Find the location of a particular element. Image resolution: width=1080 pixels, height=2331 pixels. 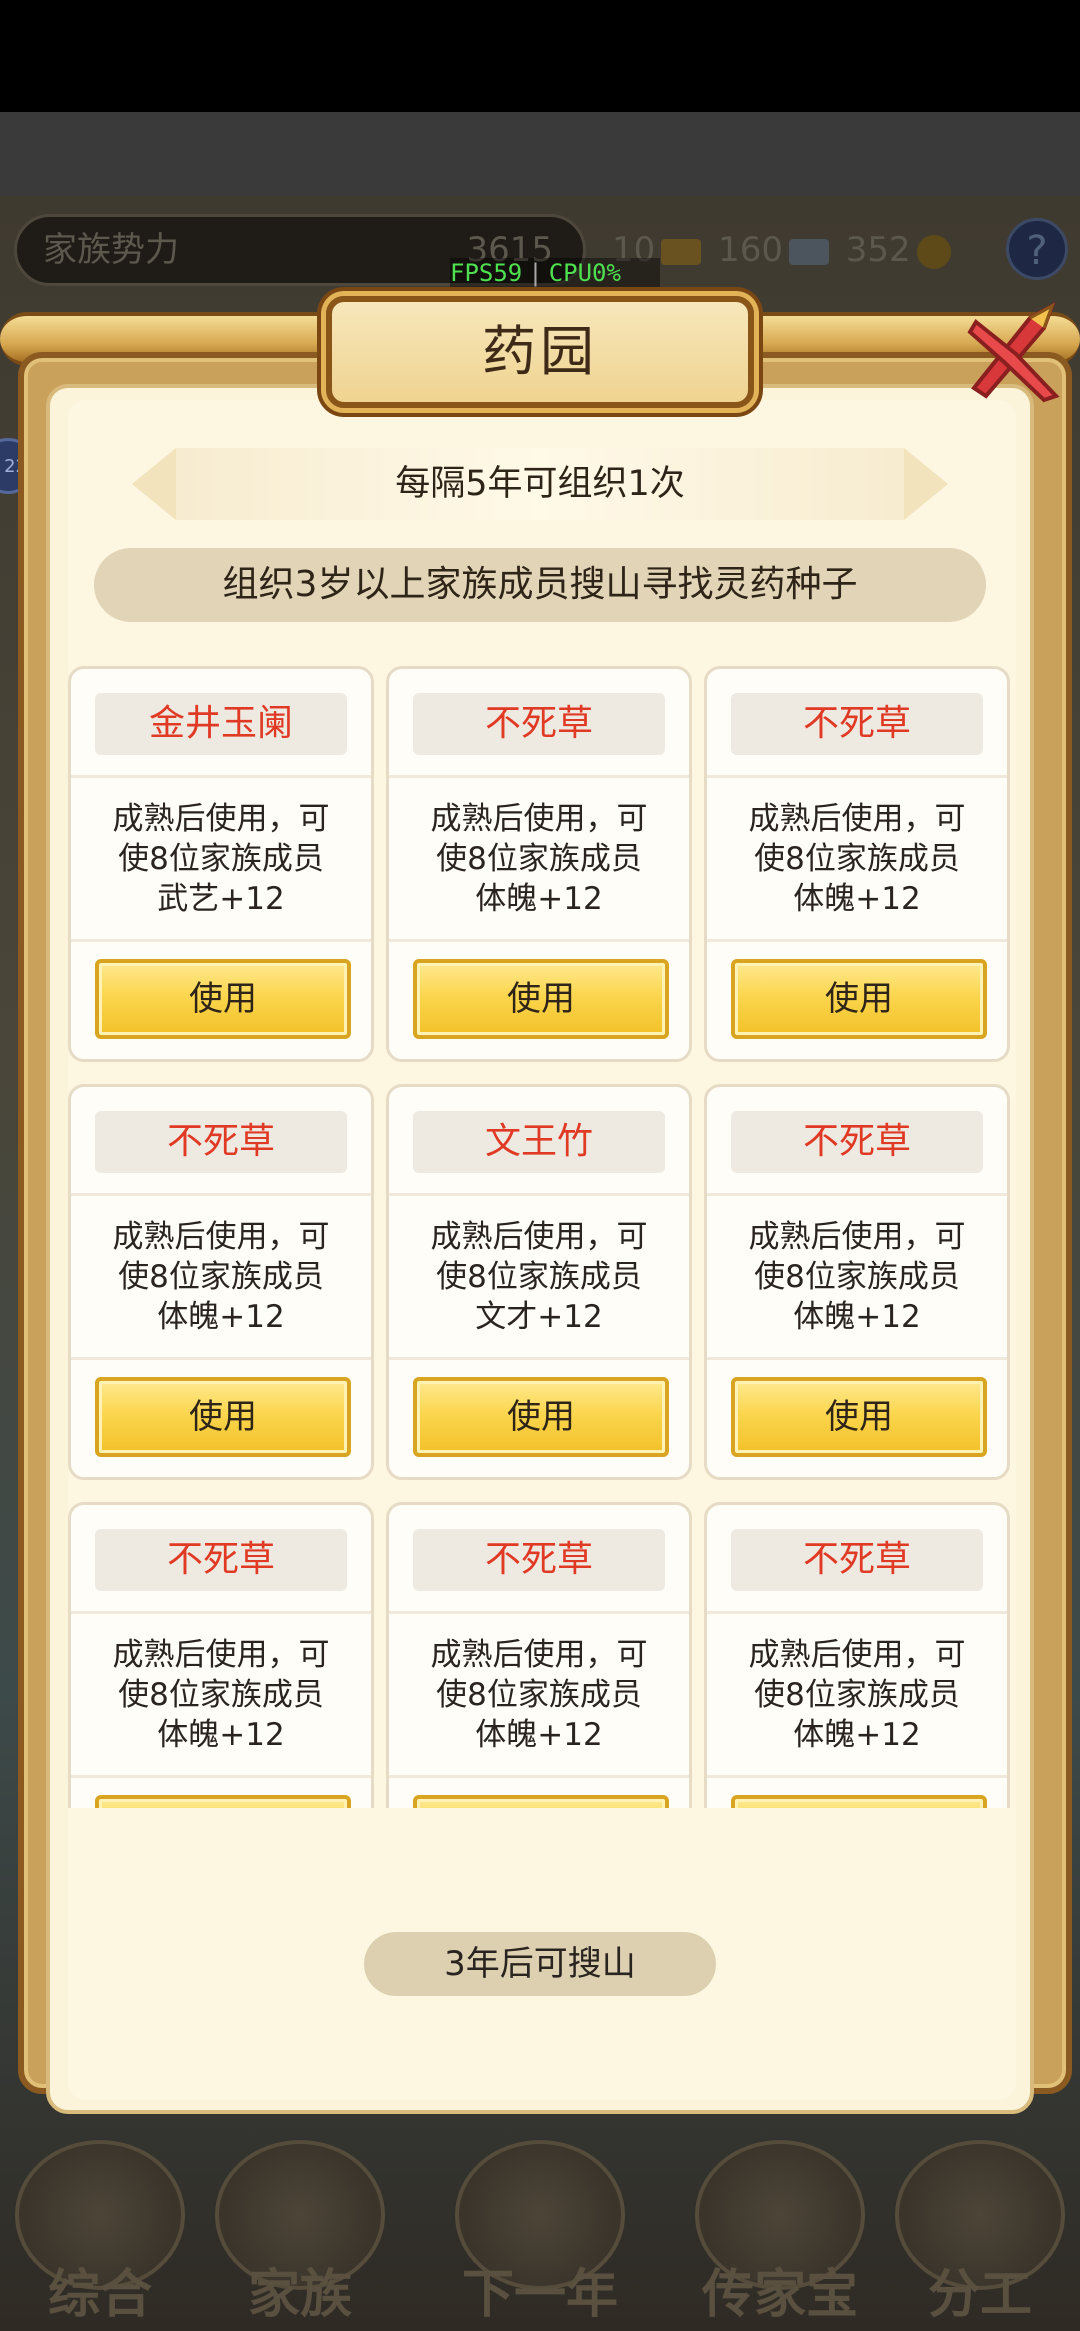

herb-description: 成熟后使用，可 使8位家族成员 武艺+12 is located at coordinates (221, 859).